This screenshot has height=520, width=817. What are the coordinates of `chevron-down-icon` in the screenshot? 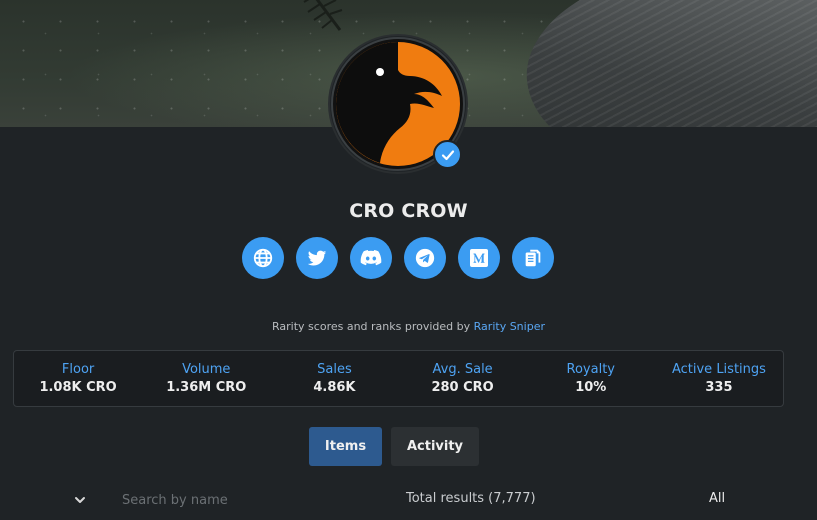 It's located at (80, 500).